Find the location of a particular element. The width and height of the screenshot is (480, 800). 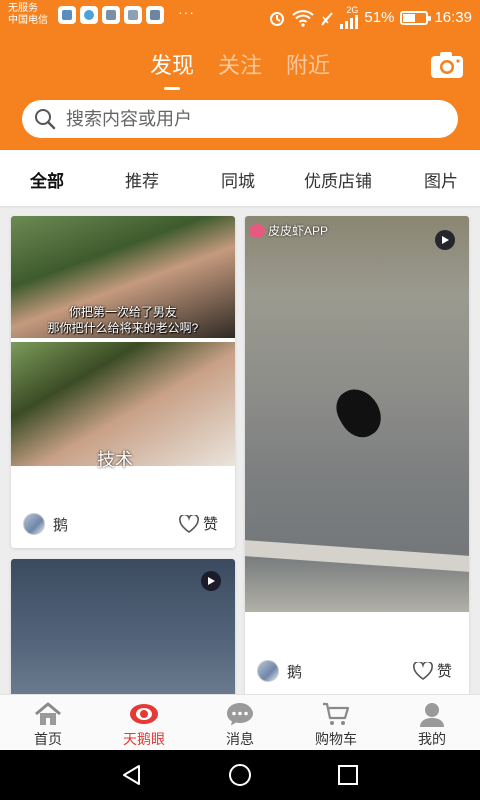

nav-cart: 购物车 is located at coordinates (336, 722).